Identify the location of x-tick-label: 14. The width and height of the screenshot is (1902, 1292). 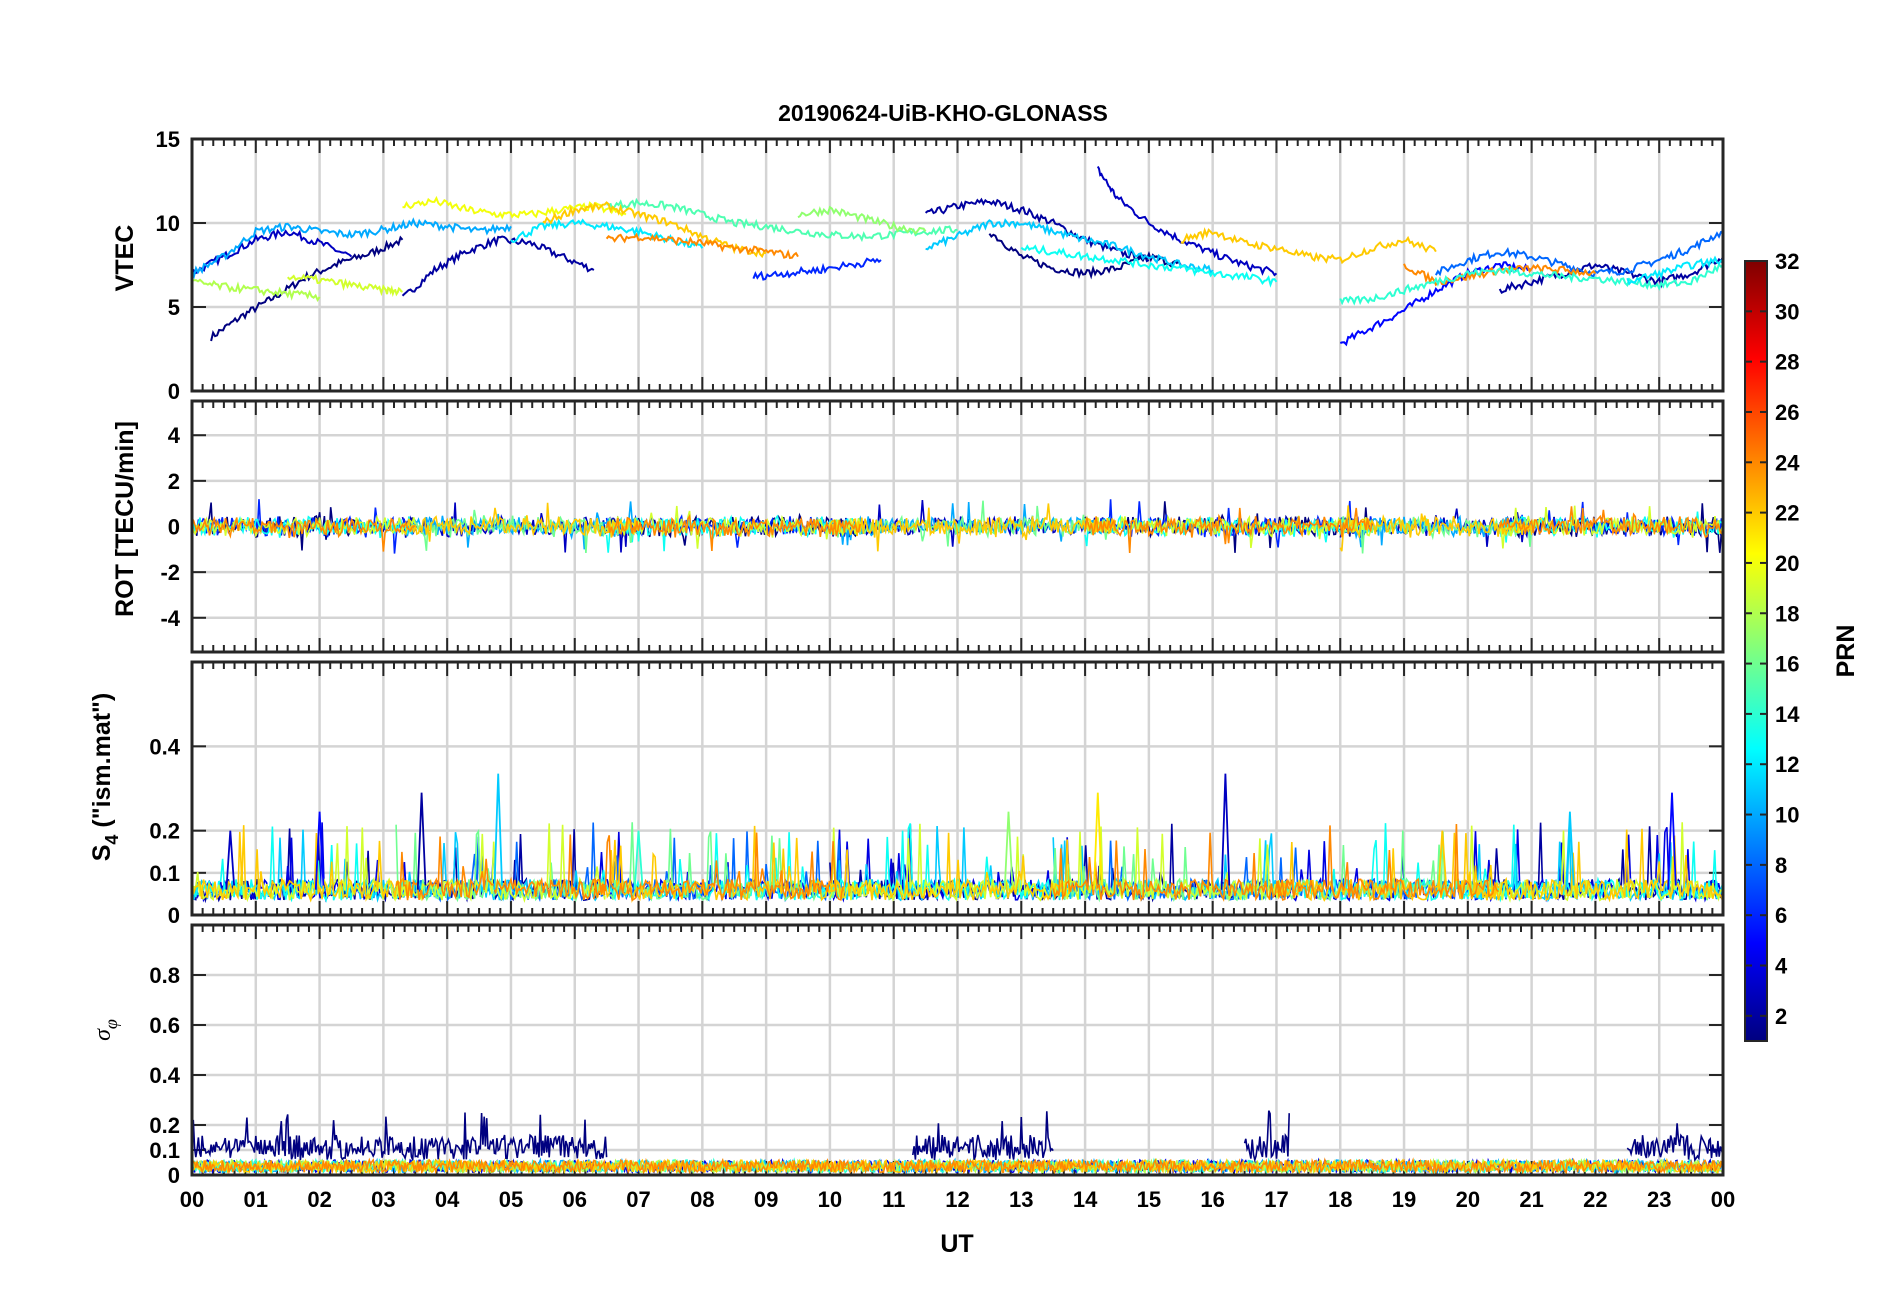
(1085, 1199).